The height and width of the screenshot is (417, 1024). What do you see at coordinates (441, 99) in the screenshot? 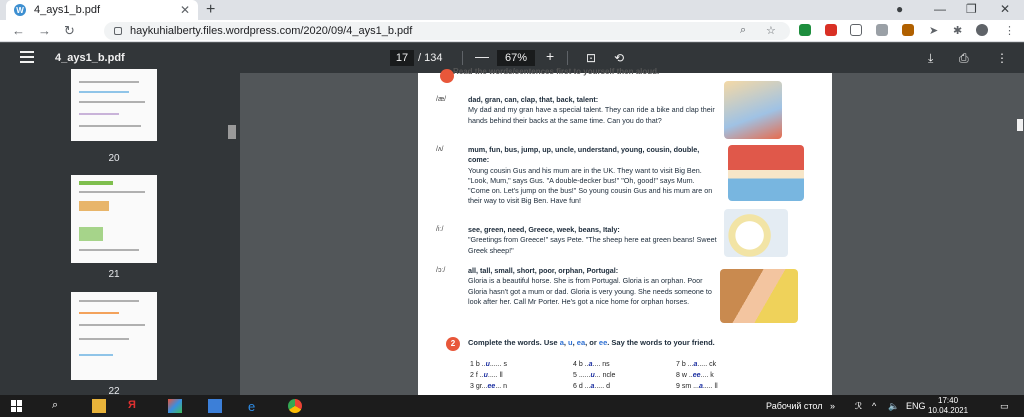
I see `phonetic-symbol: /æ/` at bounding box center [441, 99].